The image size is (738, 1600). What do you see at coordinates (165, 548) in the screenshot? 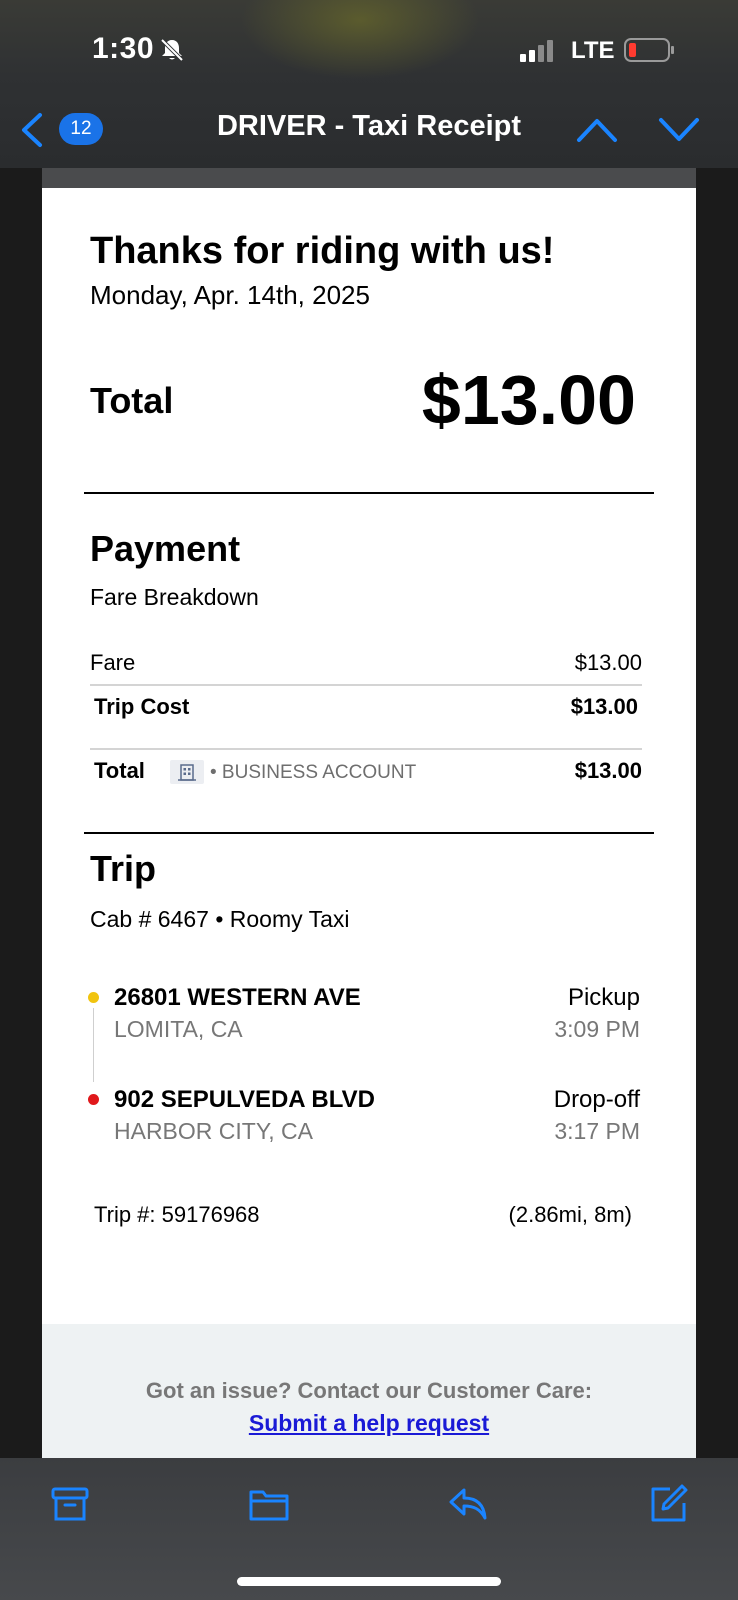
I see `payment-title: Payment` at bounding box center [165, 548].